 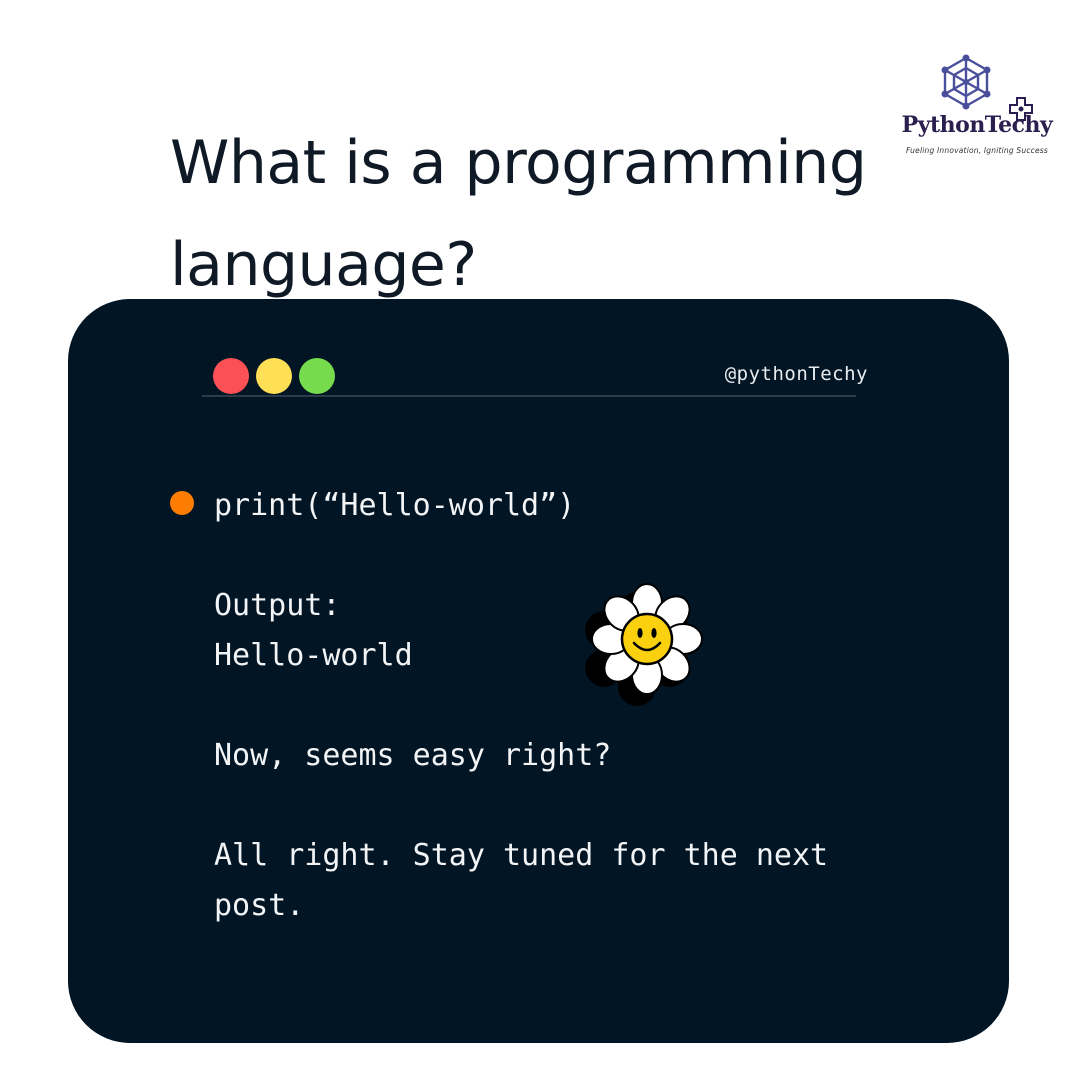 I want to click on network-polygon-icon, so click(x=966, y=82).